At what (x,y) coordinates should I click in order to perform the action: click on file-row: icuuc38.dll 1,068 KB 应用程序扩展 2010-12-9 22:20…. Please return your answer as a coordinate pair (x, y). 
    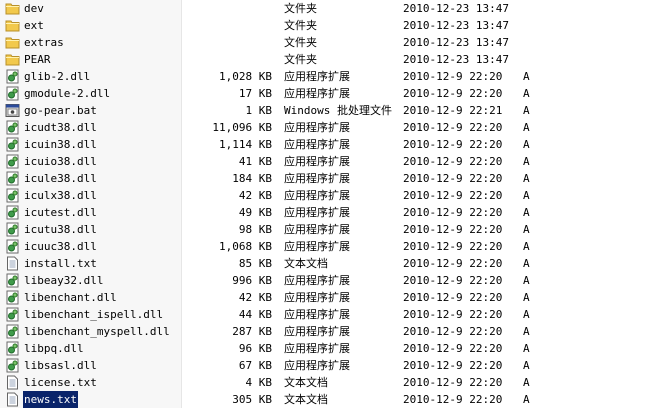
    Looking at the image, I should click on (324, 246).